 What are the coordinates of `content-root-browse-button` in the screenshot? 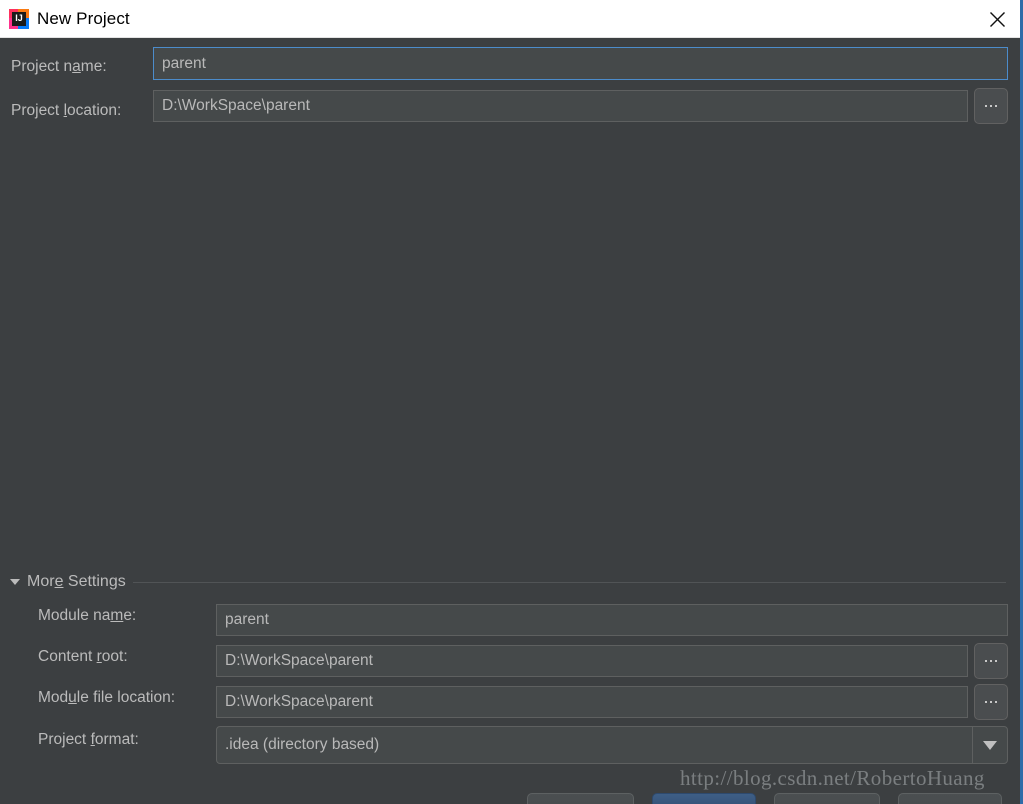 It's located at (991, 661).